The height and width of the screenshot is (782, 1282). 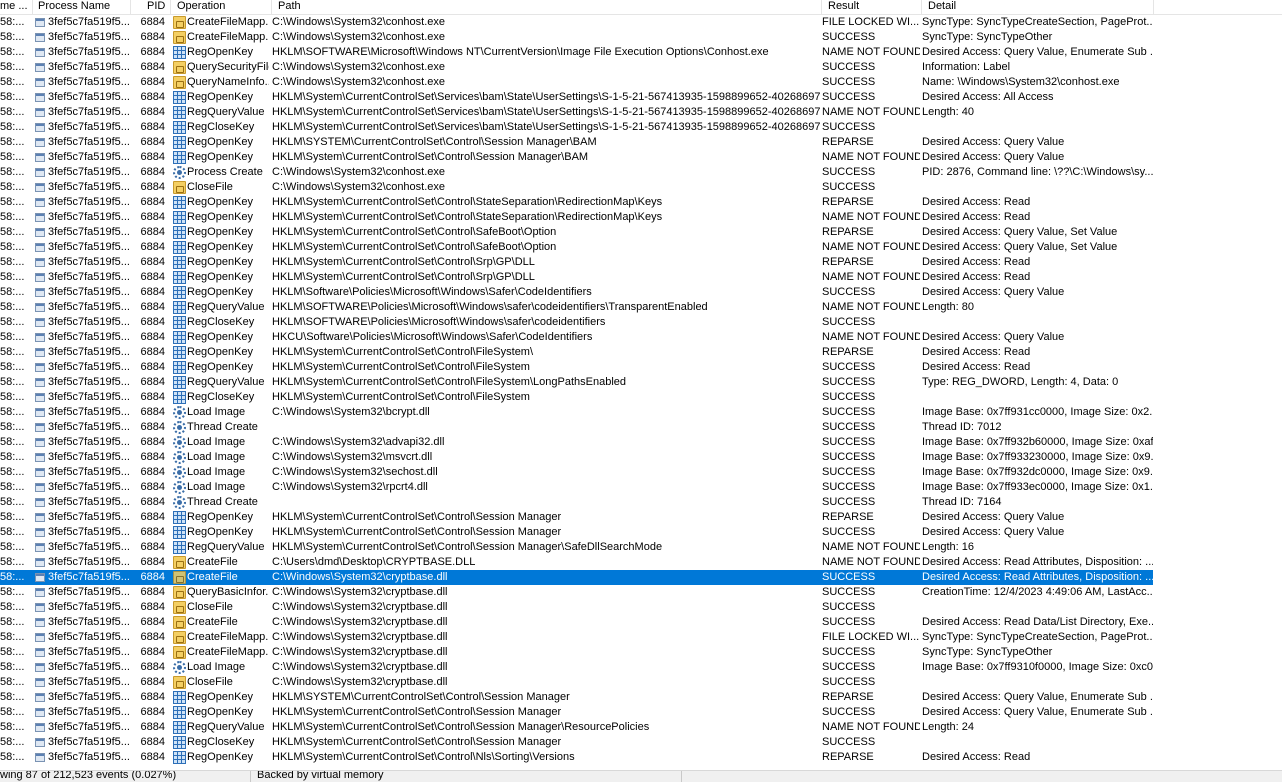 I want to click on column-header-pid: PID, so click(x=151, y=7).